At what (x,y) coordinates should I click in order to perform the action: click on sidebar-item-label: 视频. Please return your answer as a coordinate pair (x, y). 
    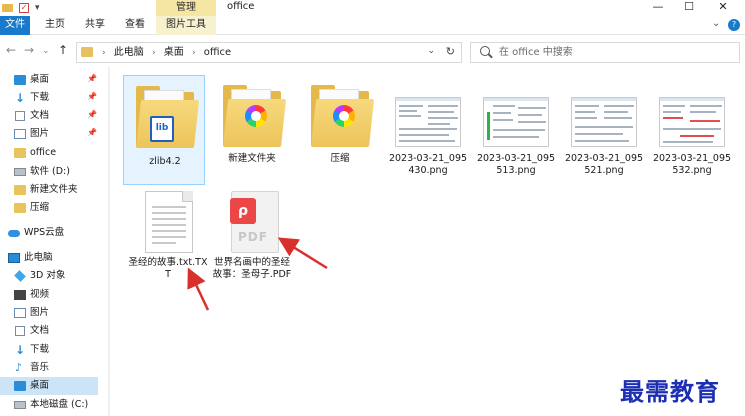
    Looking at the image, I should click on (40, 294).